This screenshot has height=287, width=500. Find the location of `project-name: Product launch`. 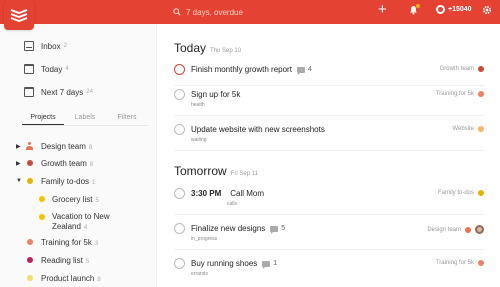

project-name: Product launch is located at coordinates (68, 278).